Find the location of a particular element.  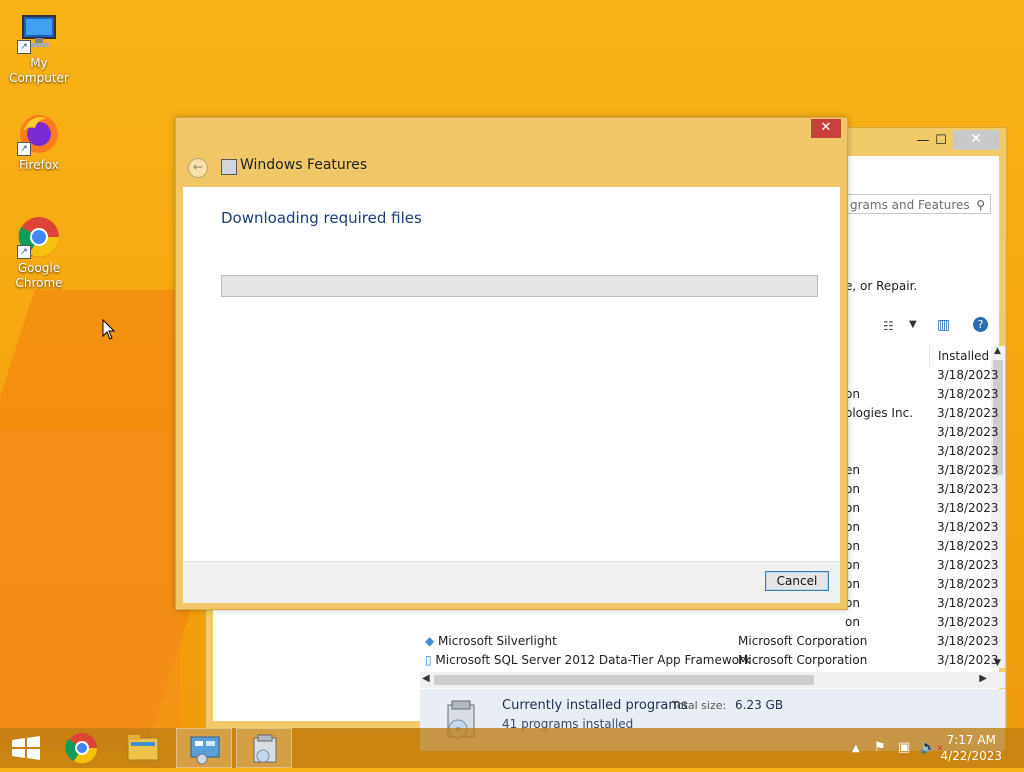

system-clock: 7:17 AM 4/22/2023 is located at coordinates (971, 748).